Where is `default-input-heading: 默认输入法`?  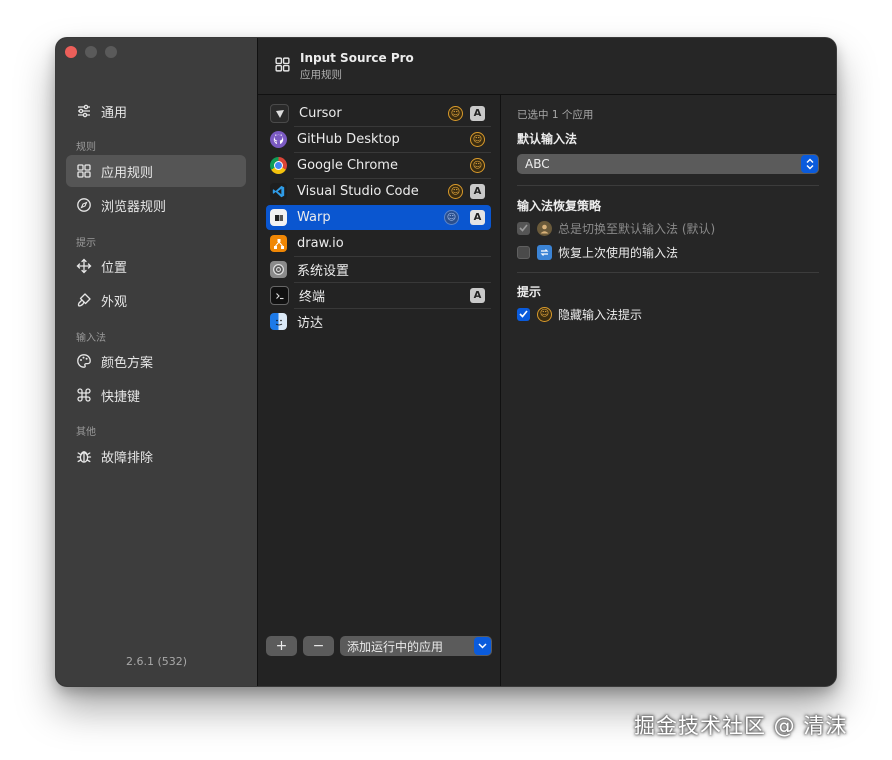
default-input-heading: 默认输入法 is located at coordinates (547, 139).